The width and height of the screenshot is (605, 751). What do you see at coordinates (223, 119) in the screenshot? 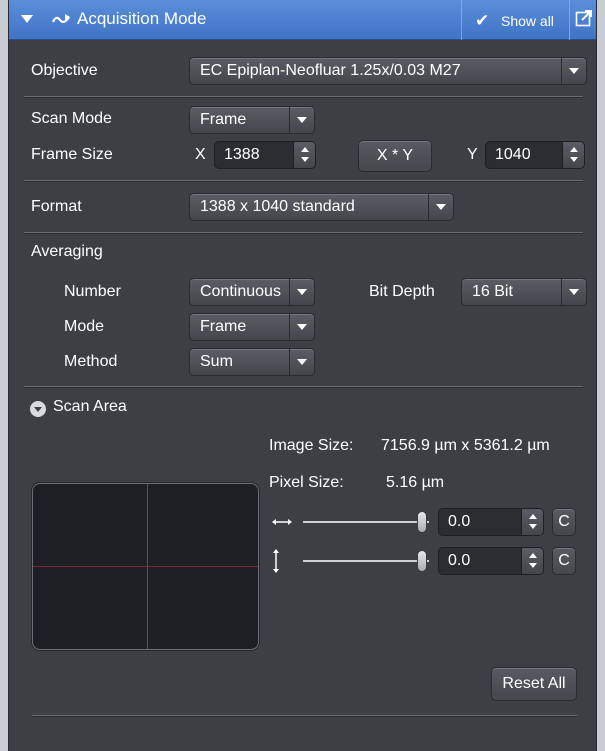
I see `scan-mode-value: Frame` at bounding box center [223, 119].